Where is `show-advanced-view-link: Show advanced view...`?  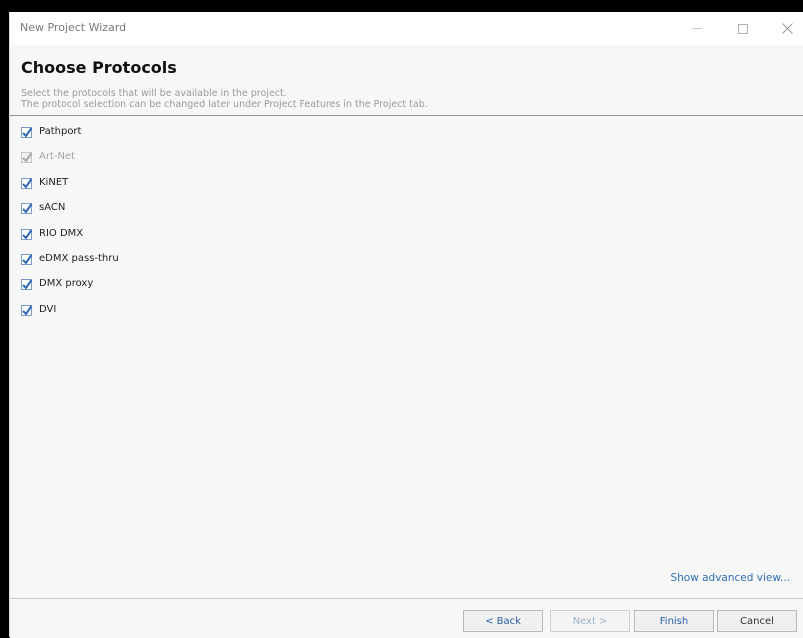
show-advanced-view-link: Show advanced view... is located at coordinates (730, 578).